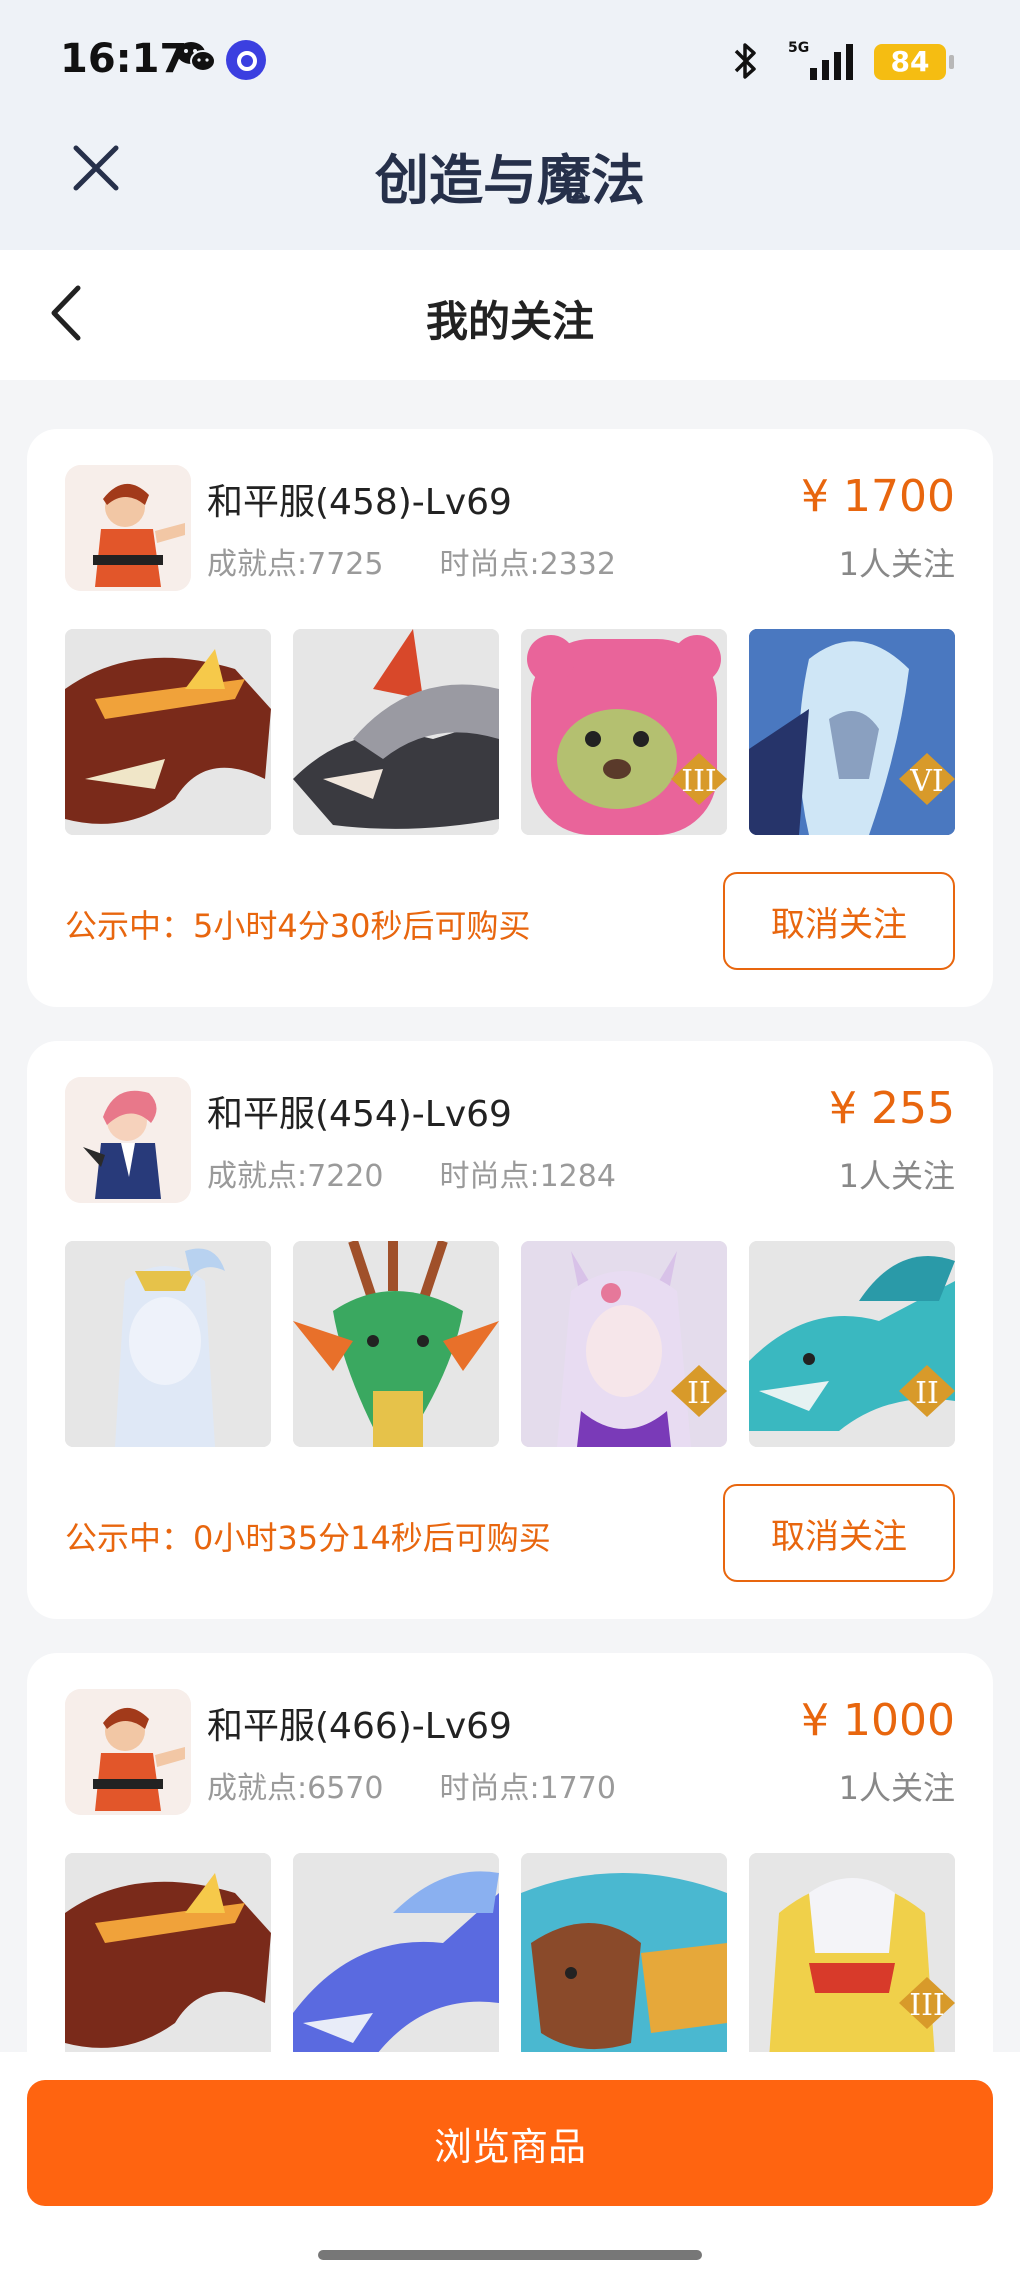  Describe the element at coordinates (411, 561) in the screenshot. I see `stats-row: 成就点:7725 时尚点:2332` at that location.